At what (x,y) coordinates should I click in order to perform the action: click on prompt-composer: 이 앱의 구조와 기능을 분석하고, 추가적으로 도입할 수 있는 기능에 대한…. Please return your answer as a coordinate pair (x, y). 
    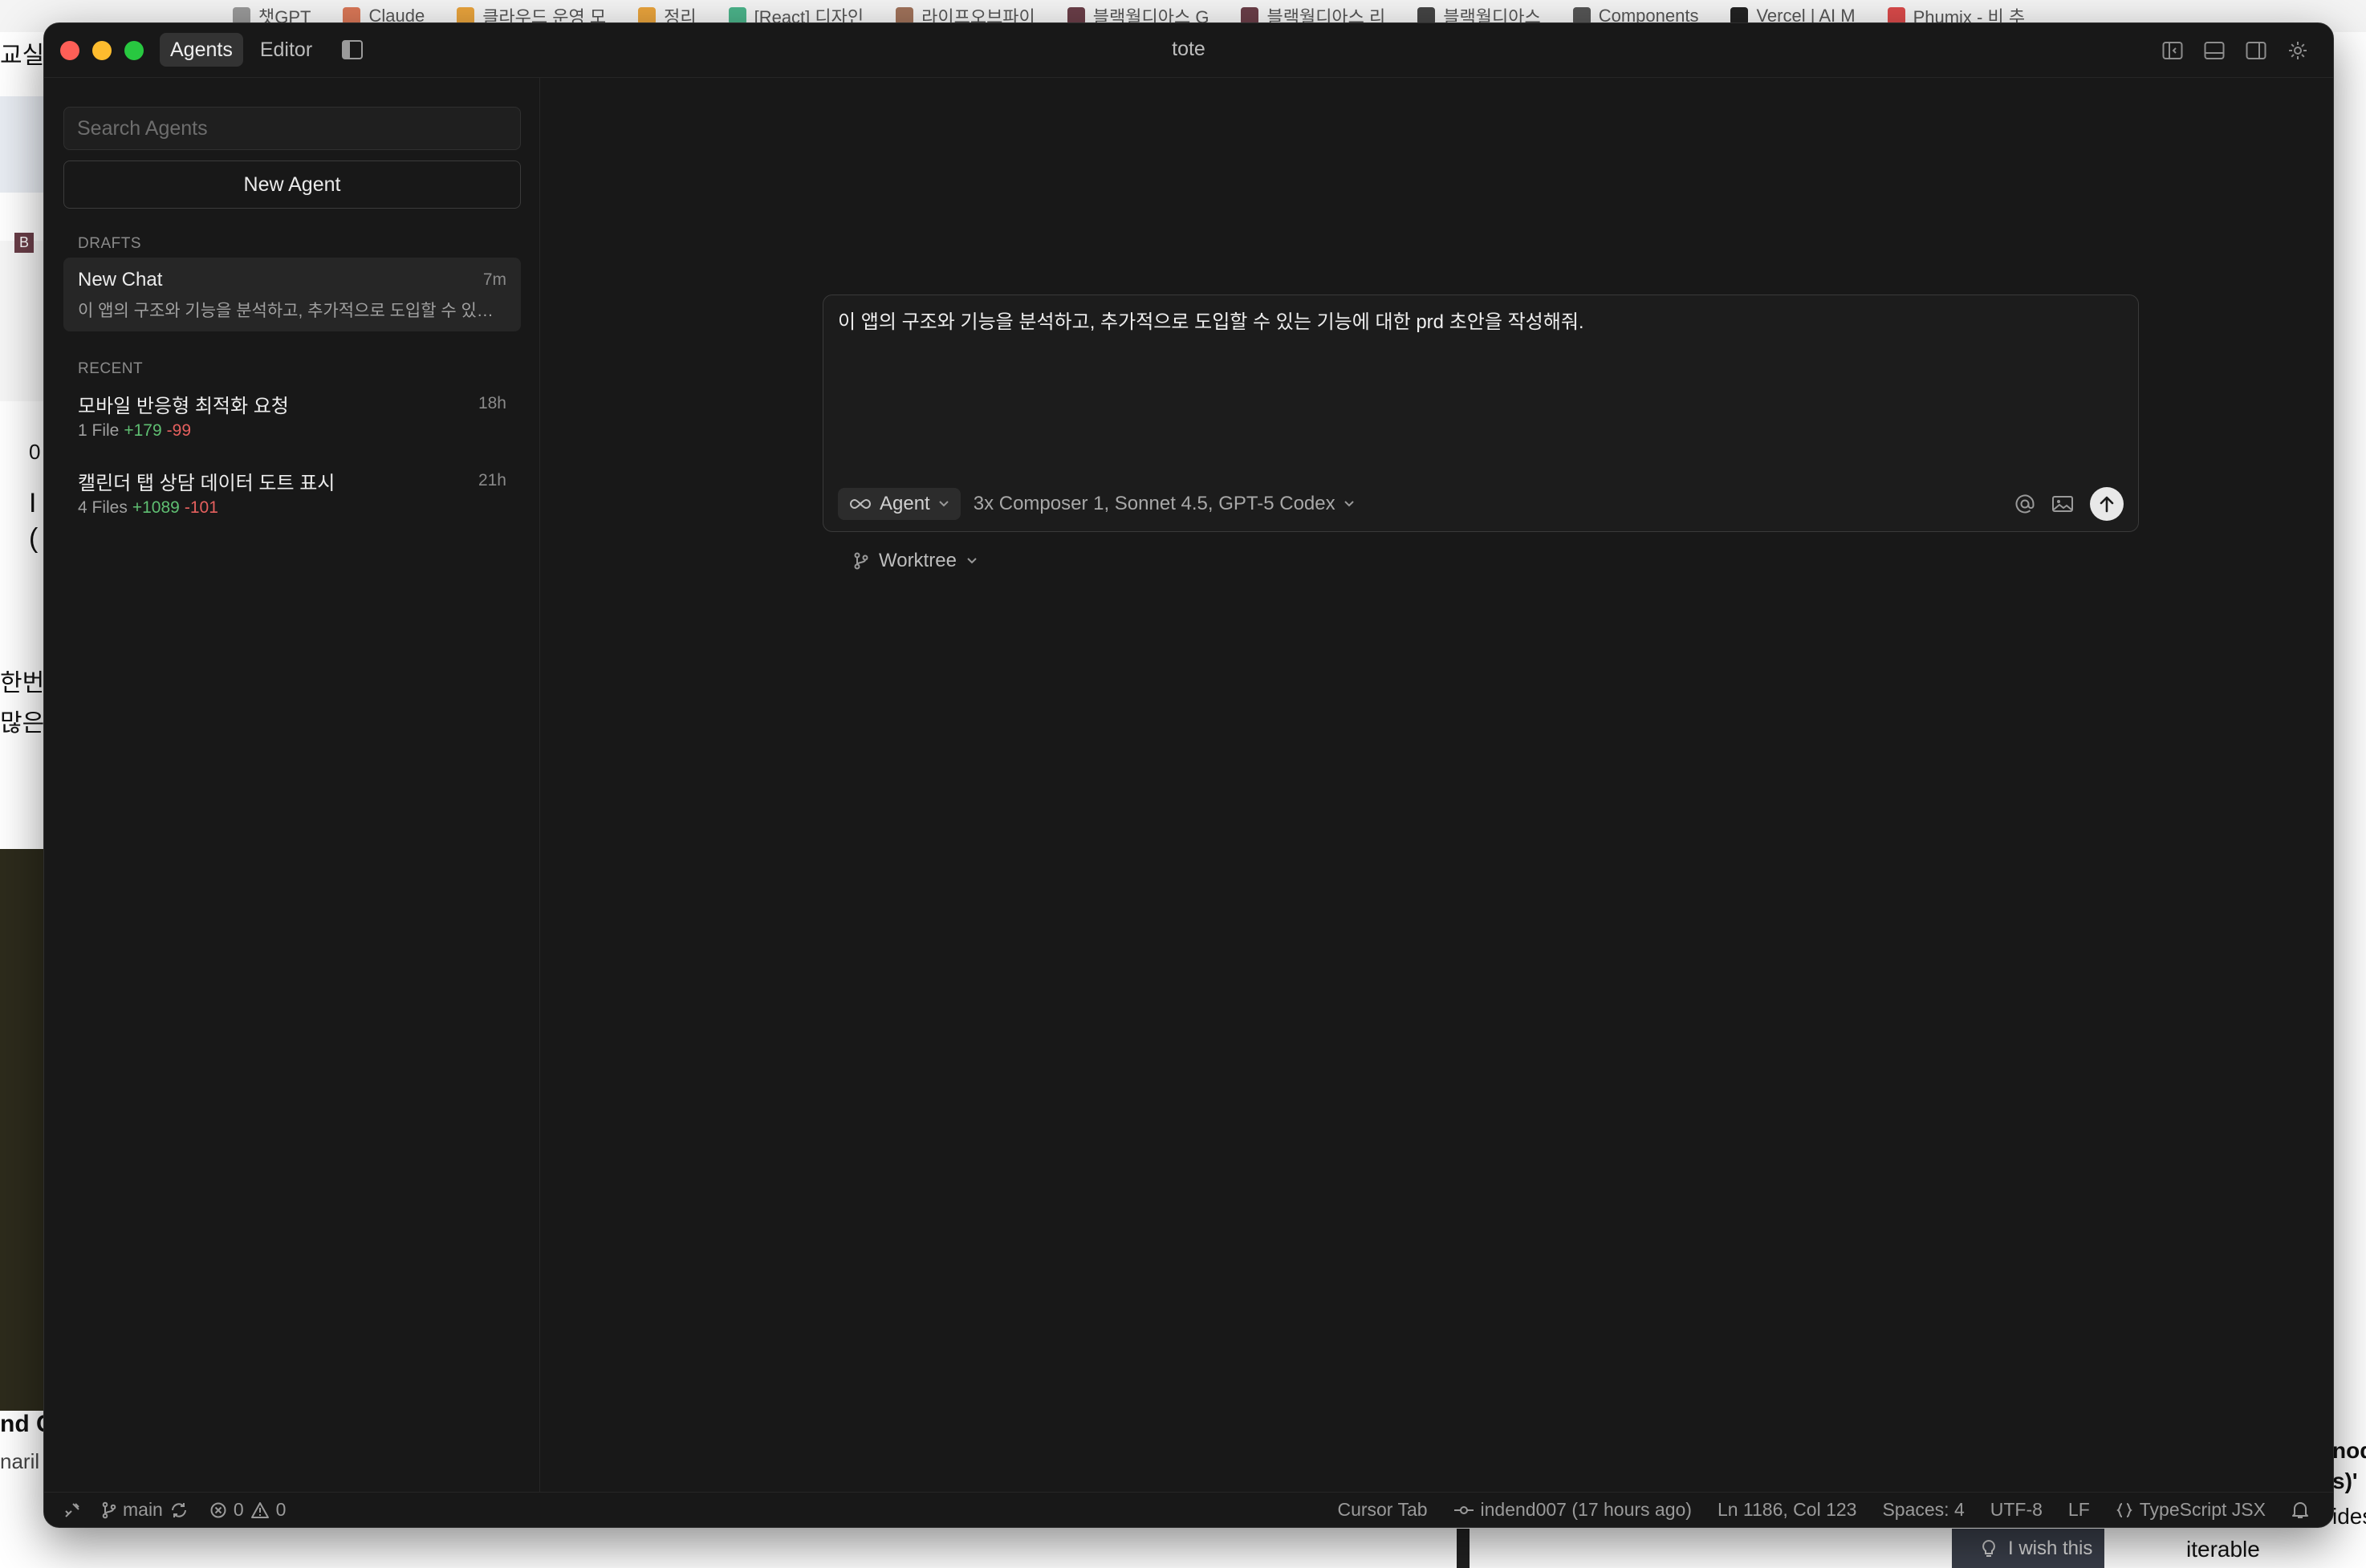
    Looking at the image, I should click on (1481, 413).